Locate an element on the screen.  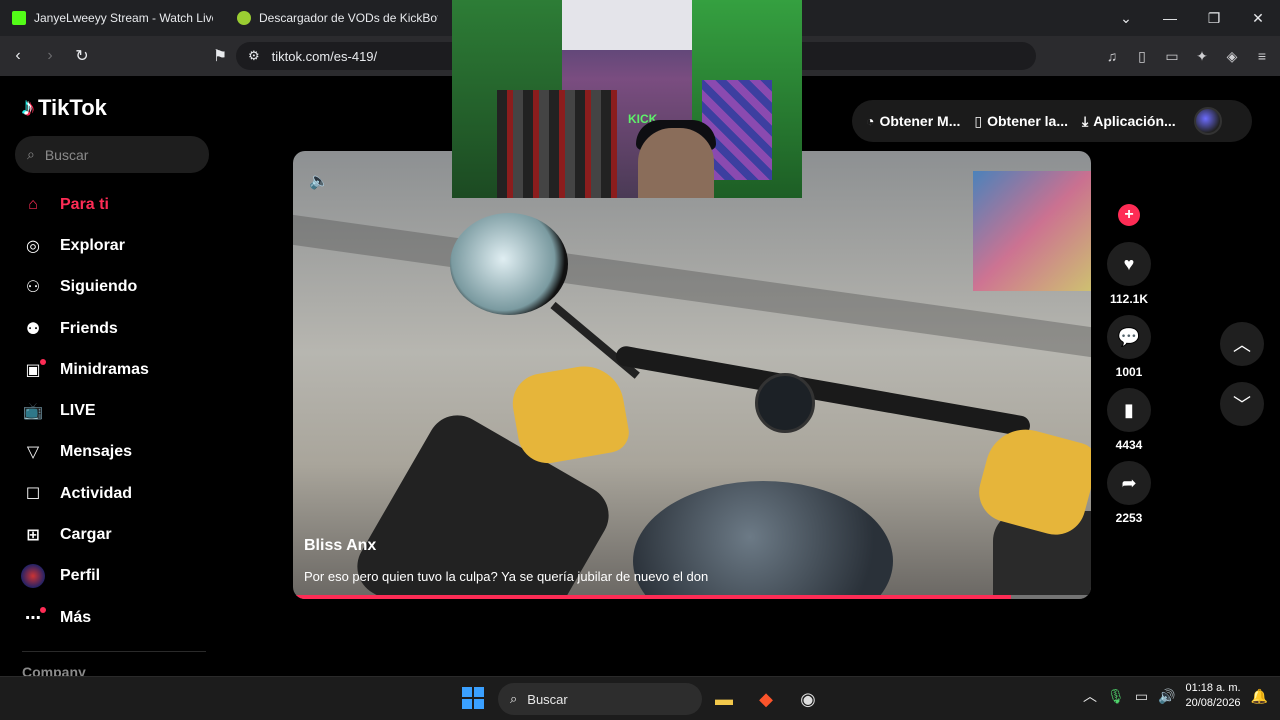
system-tray: ︿ 🎙 ▭ 🔊 01:18 a. m. 20/08/2026 🔔 is located at coordinates (1175, 696).